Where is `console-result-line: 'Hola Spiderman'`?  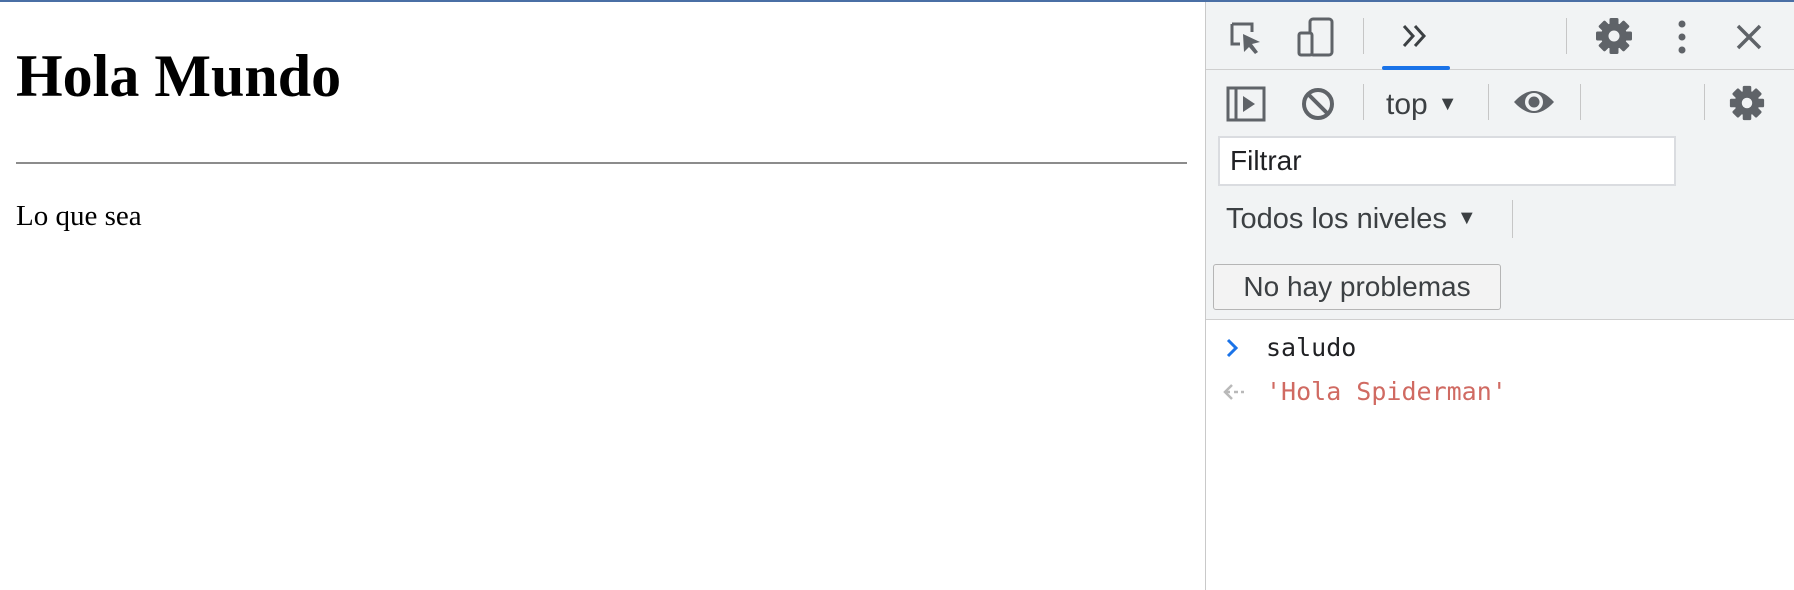 console-result-line: 'Hola Spiderman' is located at coordinates (1500, 392).